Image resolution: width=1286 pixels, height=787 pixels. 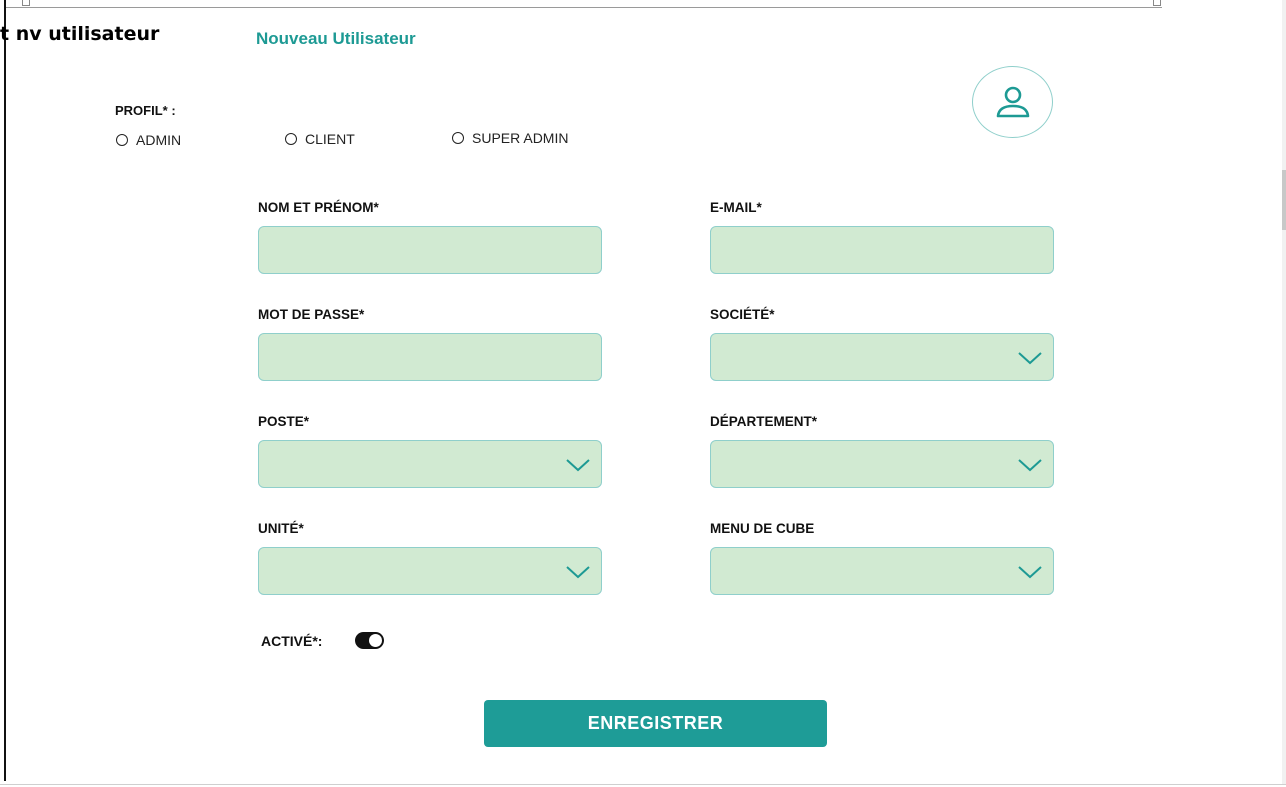 I want to click on active-label: ACTIVÉ*:, so click(x=292, y=641).